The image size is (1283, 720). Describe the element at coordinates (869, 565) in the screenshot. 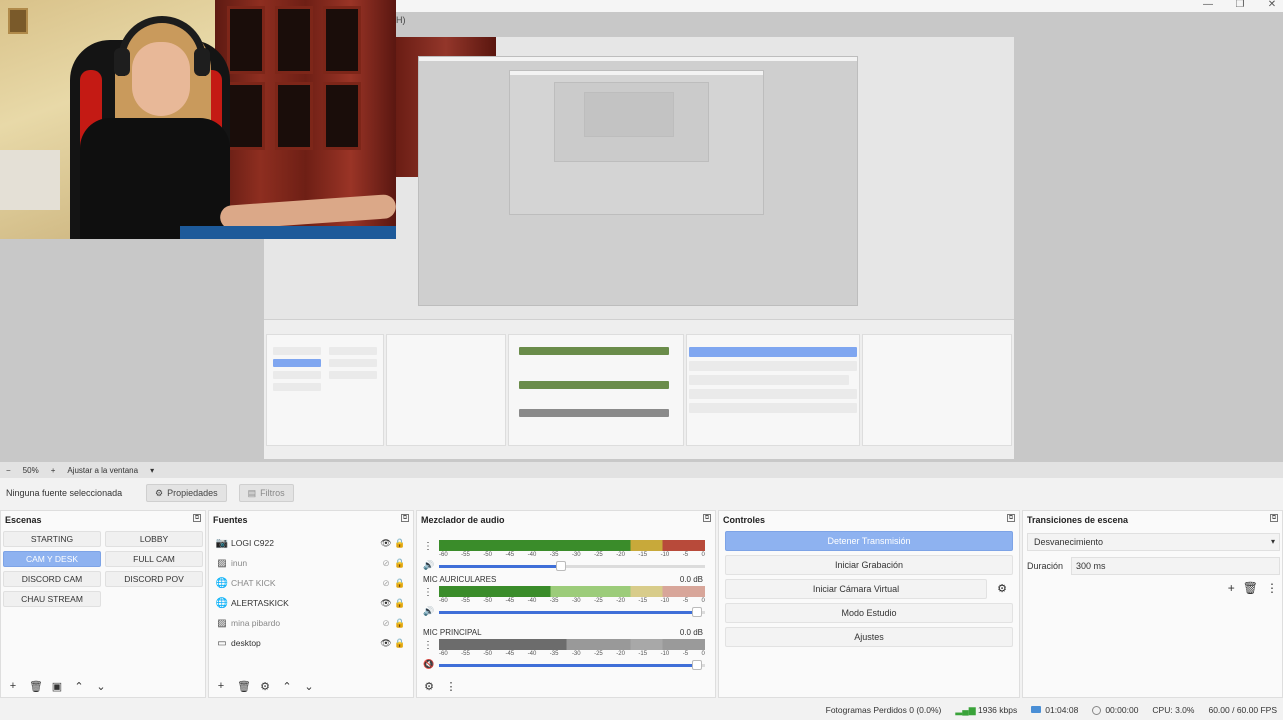

I see `start-recording-button: Iniciar Grabación` at that location.